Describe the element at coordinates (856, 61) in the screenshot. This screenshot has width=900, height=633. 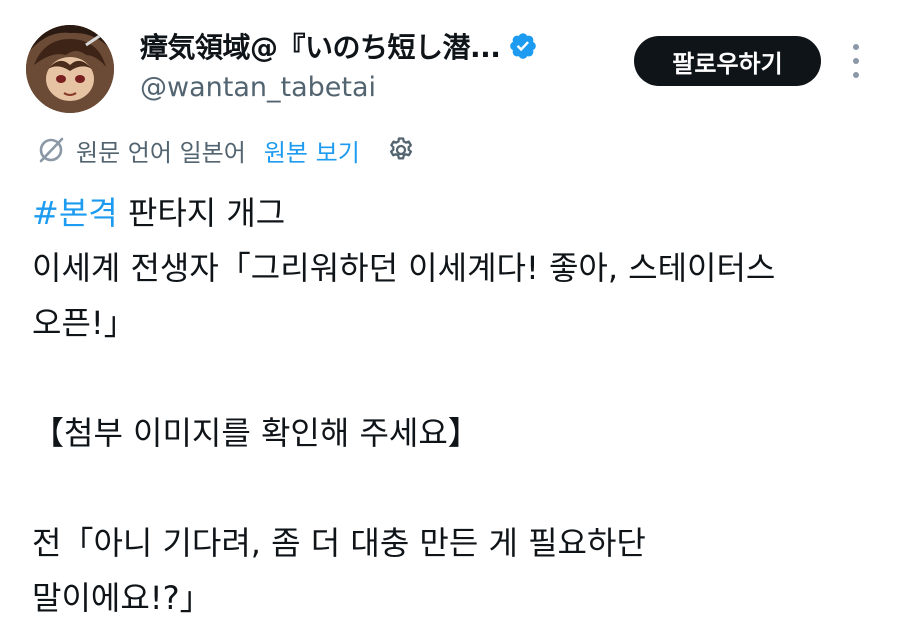
I see `more-vertical-icon` at that location.